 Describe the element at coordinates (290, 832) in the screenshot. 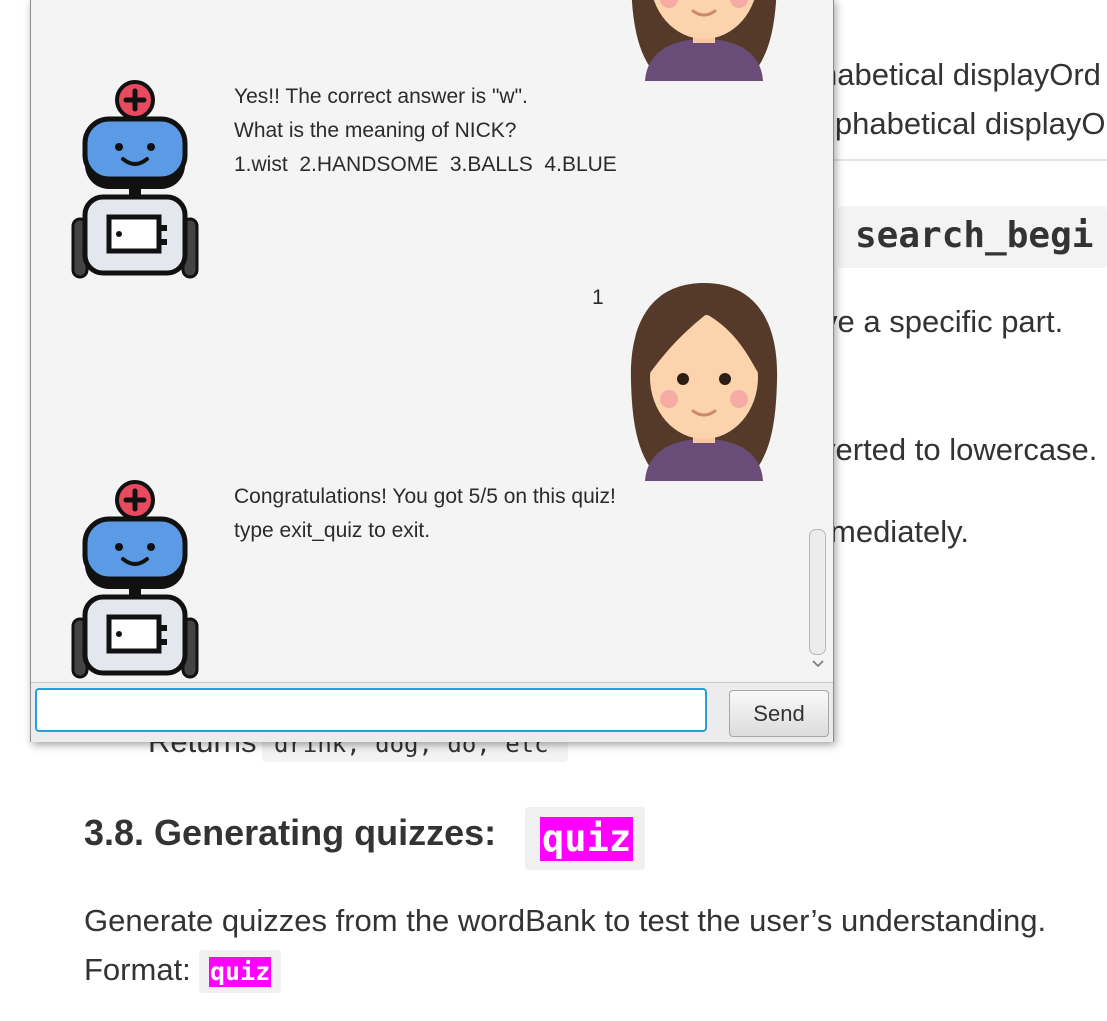

I see `section-heading: 3.8. Generating quizzes:` at that location.